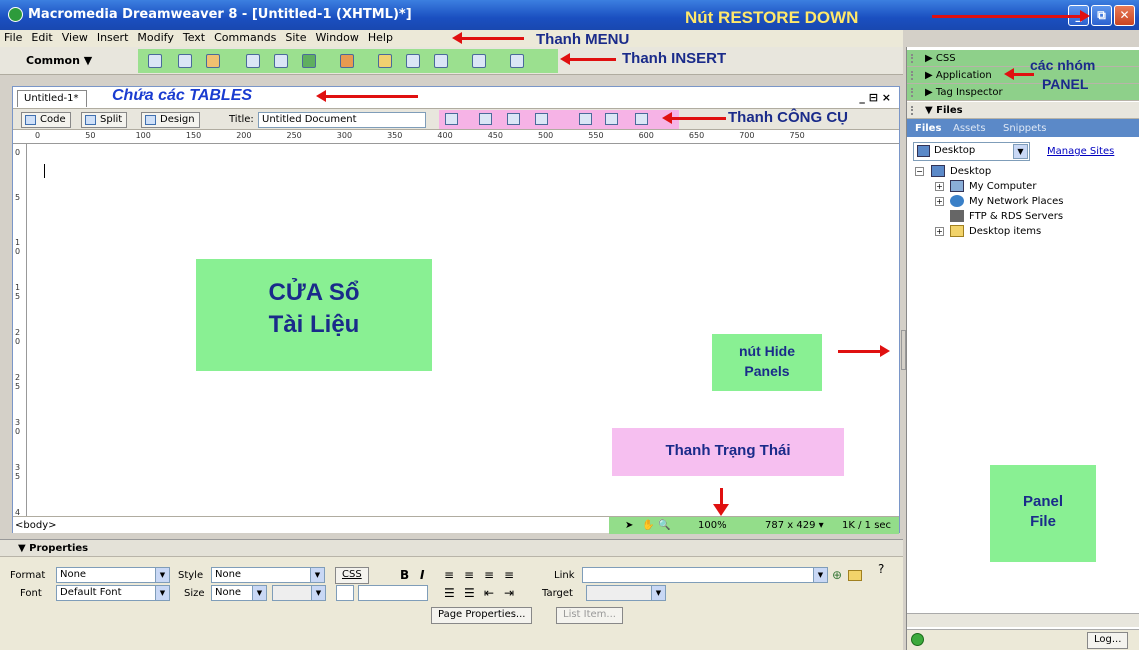 This screenshot has width=1139, height=650. Describe the element at coordinates (75, 37) in the screenshot. I see `menu-view: View` at that location.